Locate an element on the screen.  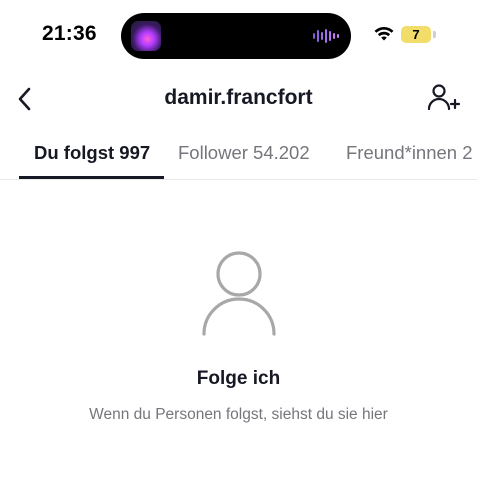
profile-header: damir.francfort is located at coordinates (238, 99).